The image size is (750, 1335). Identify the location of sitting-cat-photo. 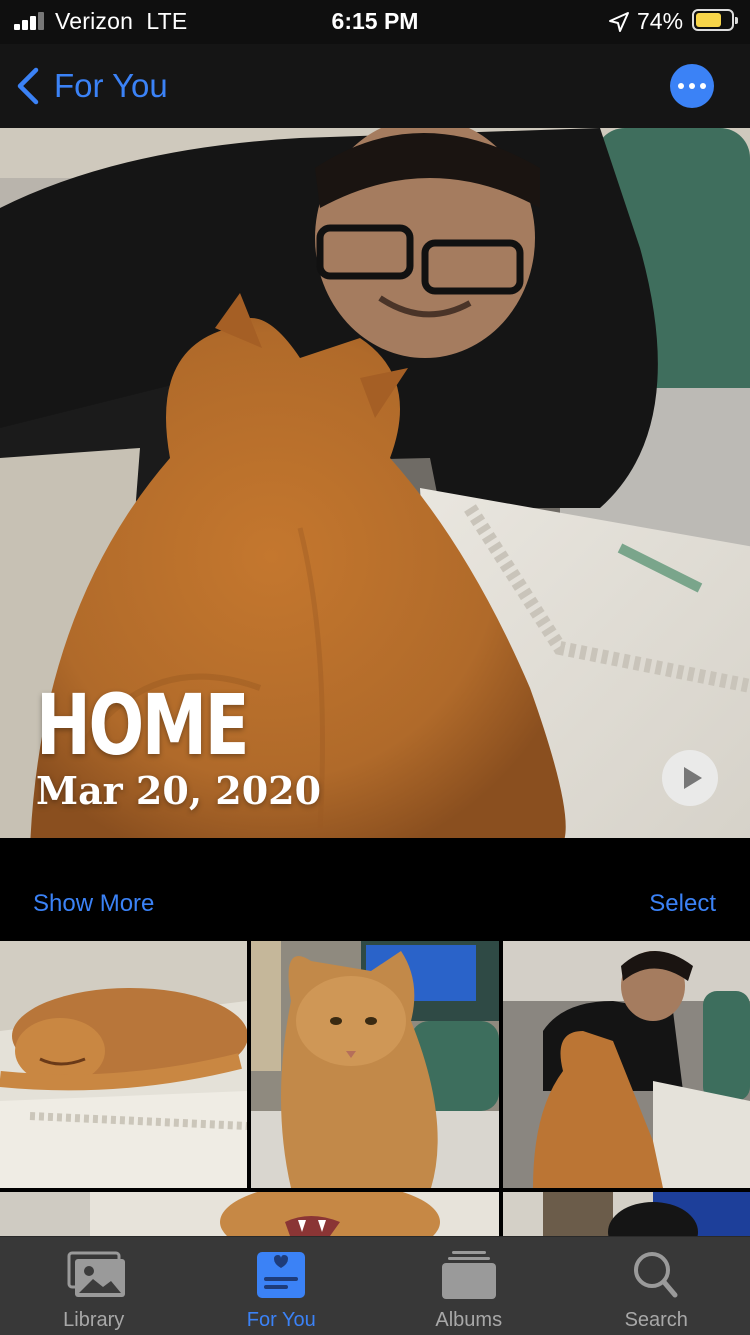
(375, 1064).